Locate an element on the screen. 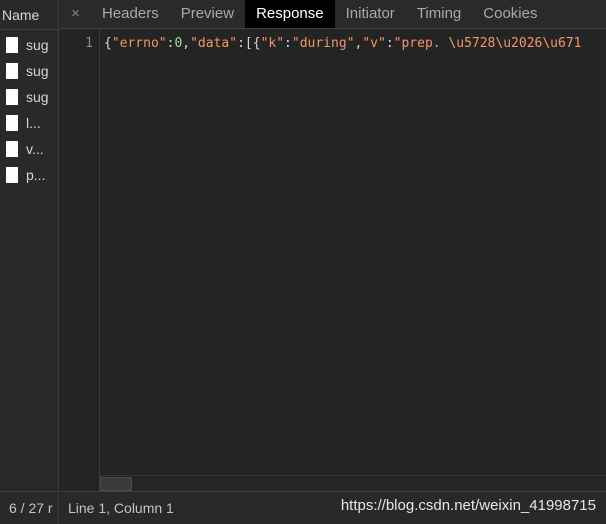 This screenshot has width=606, height=524. name-column-header: Name is located at coordinates (29, 15).